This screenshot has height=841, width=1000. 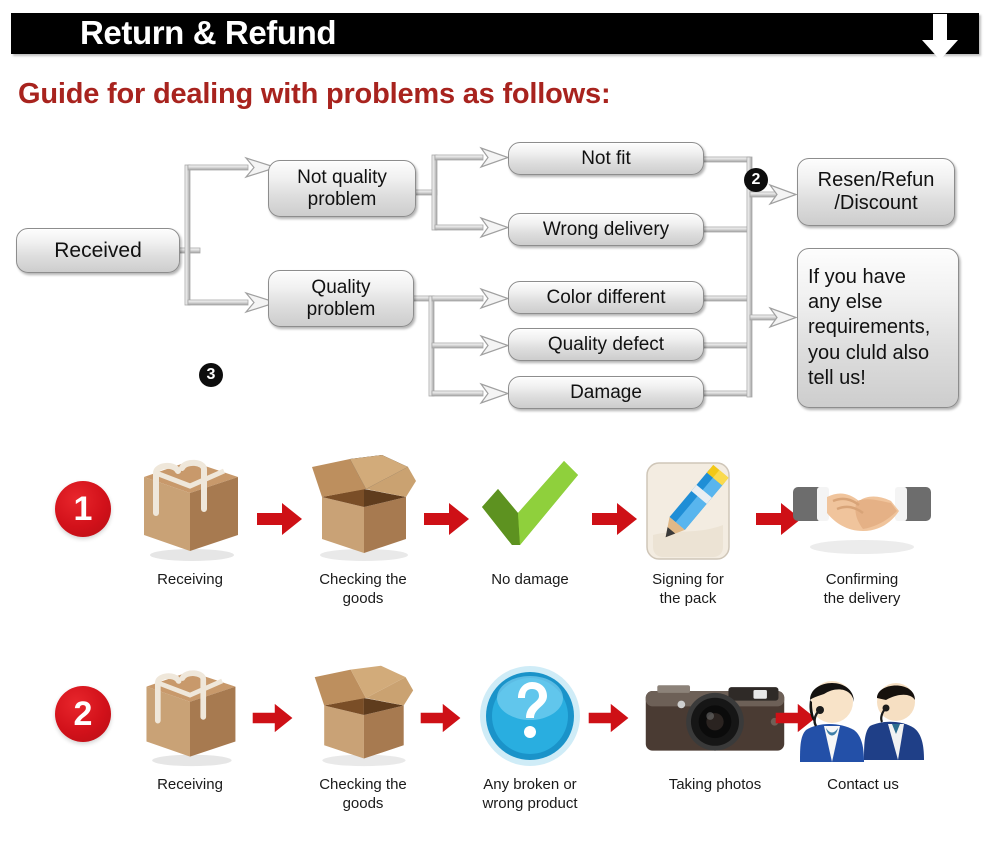 I want to click on handshake-icon, so click(x=862, y=504).